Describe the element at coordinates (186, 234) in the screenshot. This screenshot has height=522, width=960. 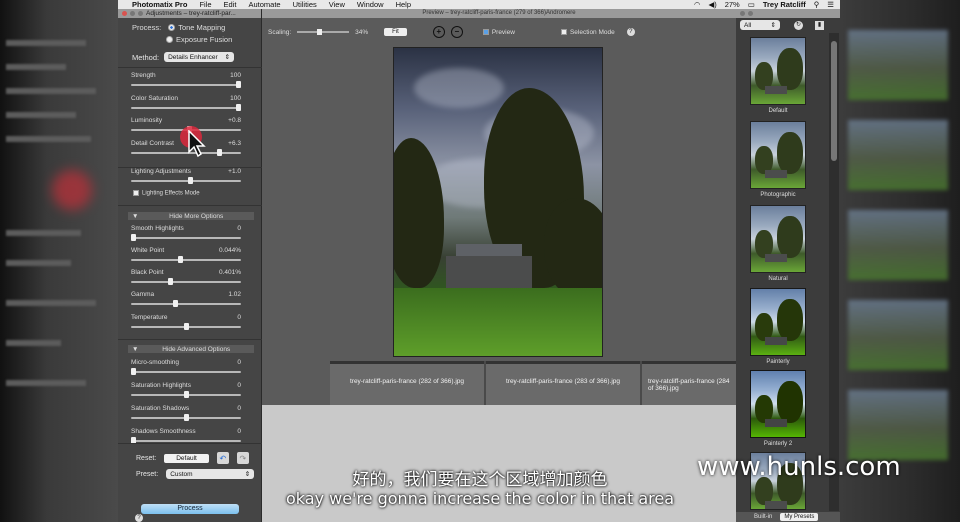
I see `slider-smooth-highlights: Smooth Highlights 0` at that location.